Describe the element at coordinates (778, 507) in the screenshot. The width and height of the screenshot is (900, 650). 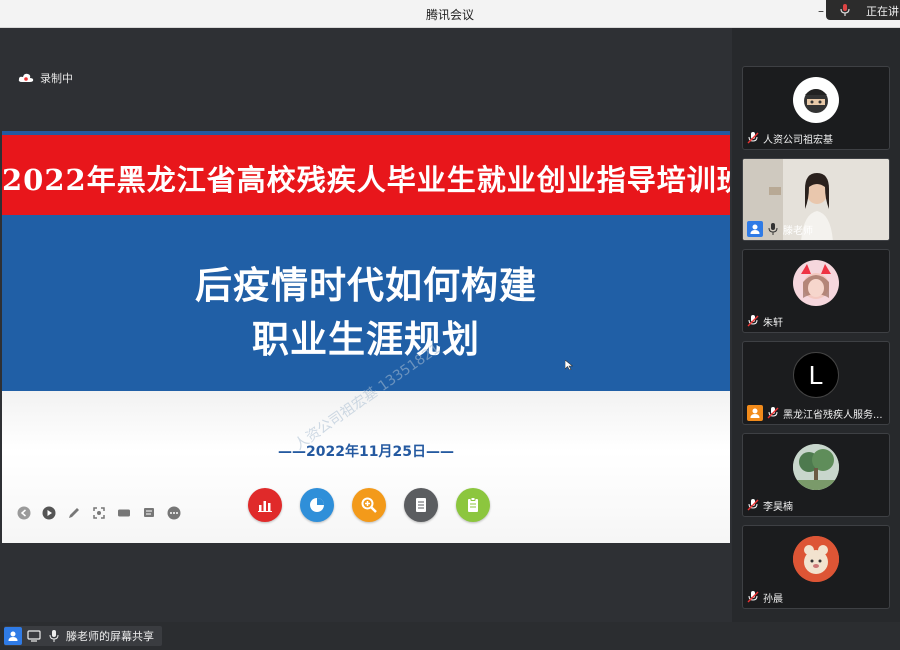
I see `participant-name: 李昊楠` at that location.